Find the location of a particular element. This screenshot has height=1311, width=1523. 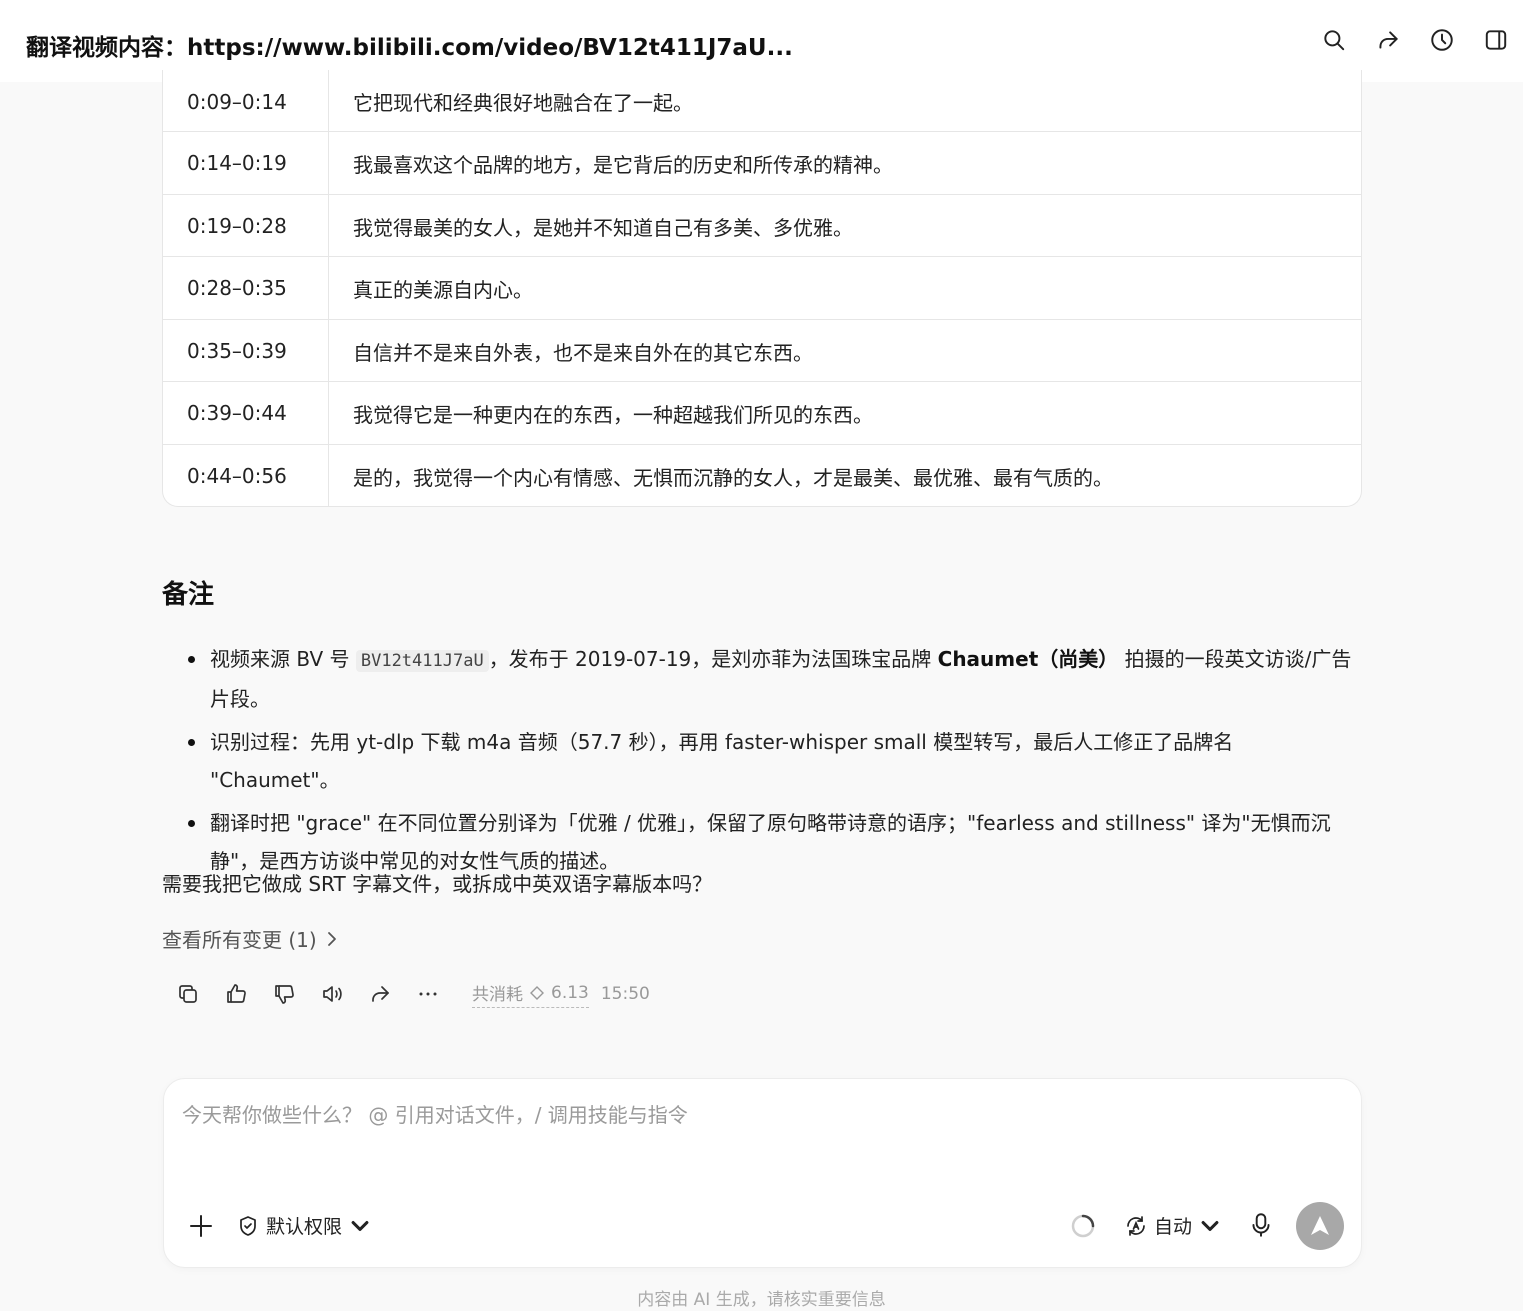

view-changes-link: 查看所有变更 (1) is located at coordinates (250, 938).